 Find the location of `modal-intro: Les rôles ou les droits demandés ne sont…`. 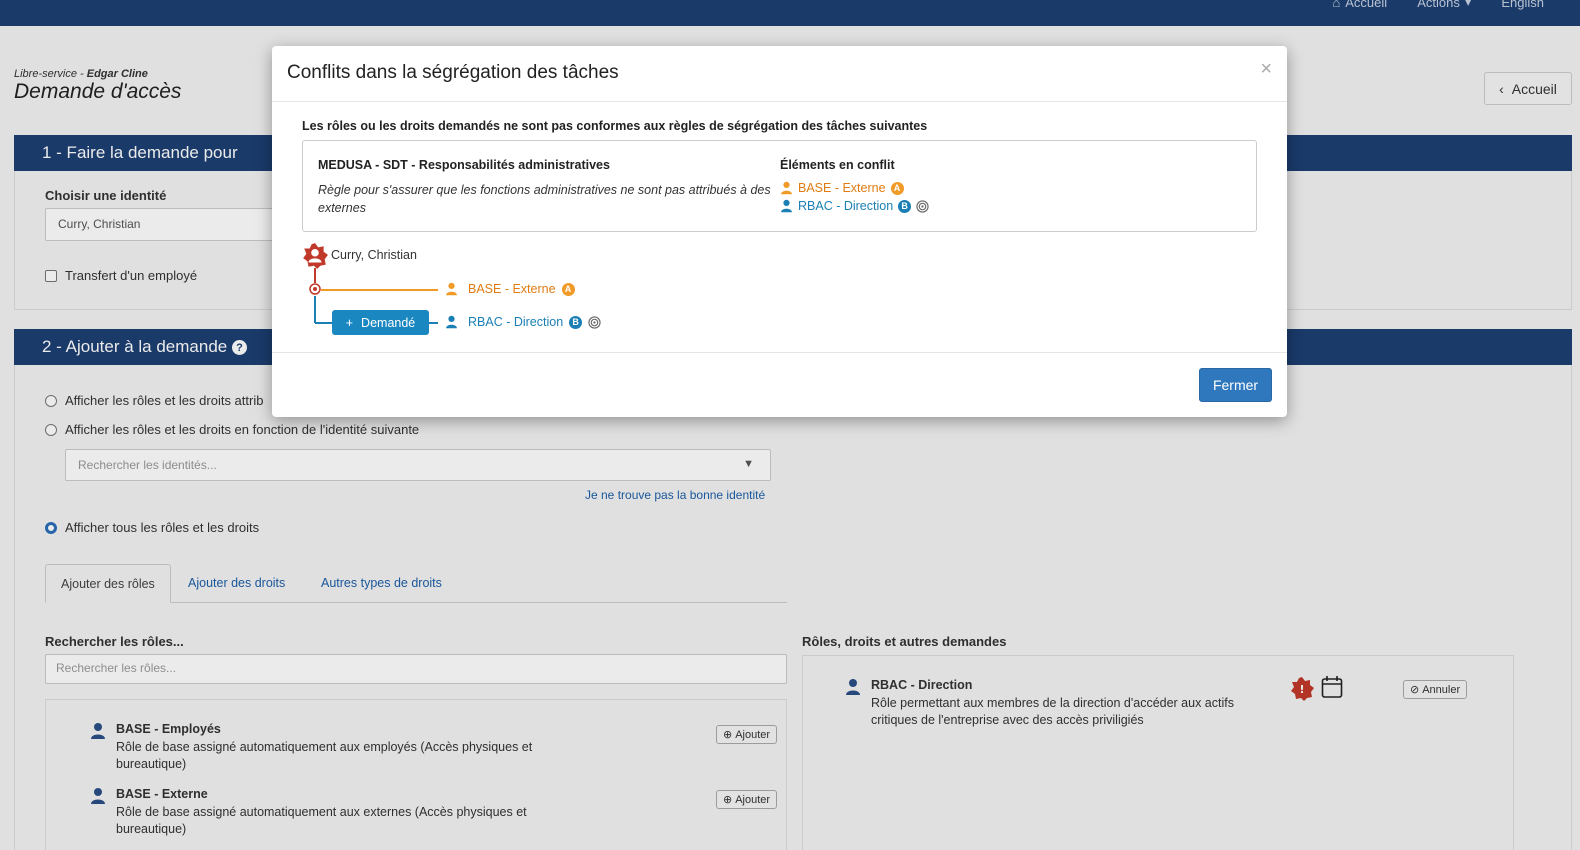

modal-intro: Les rôles ou les droits demandés ne sont… is located at coordinates (615, 126).